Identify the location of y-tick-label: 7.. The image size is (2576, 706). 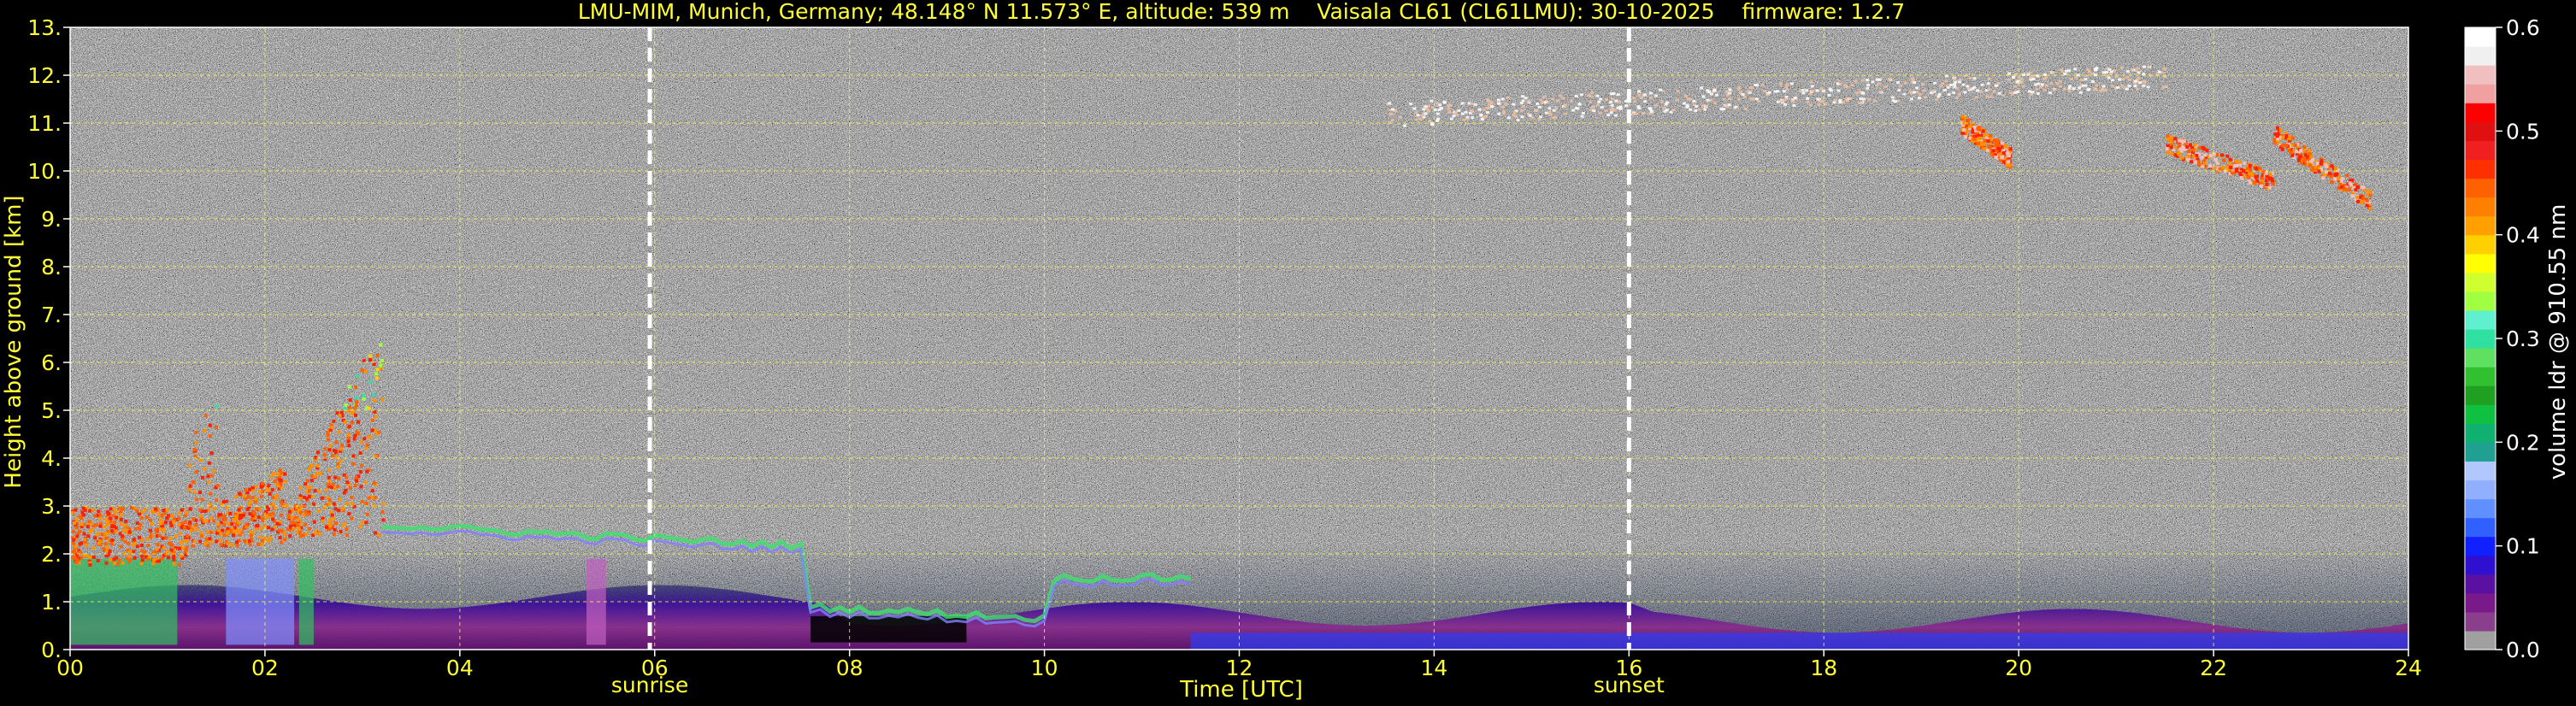
(51, 315).